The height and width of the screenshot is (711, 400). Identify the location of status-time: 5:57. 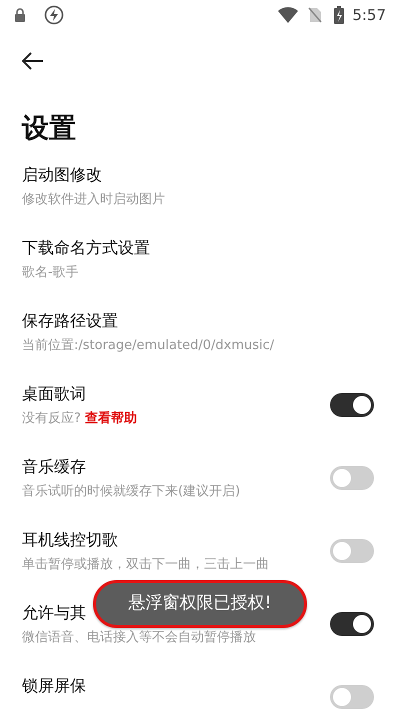
(369, 15).